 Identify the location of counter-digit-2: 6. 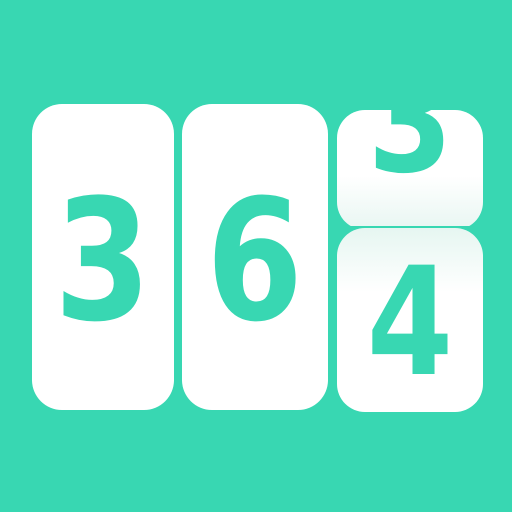
(255, 261).